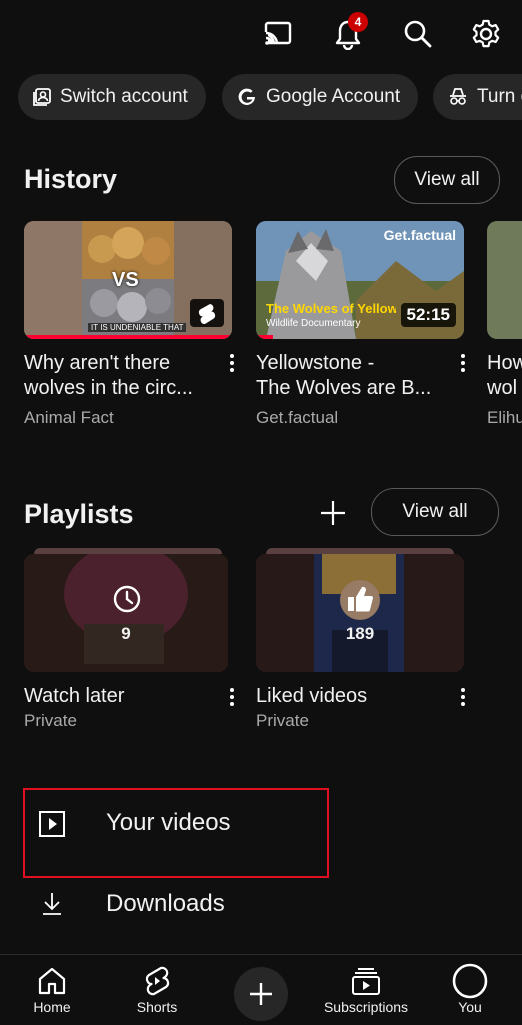 This screenshot has height=1025, width=522. Describe the element at coordinates (269, 823) in the screenshot. I see `your-videos-row: Your videos` at that location.